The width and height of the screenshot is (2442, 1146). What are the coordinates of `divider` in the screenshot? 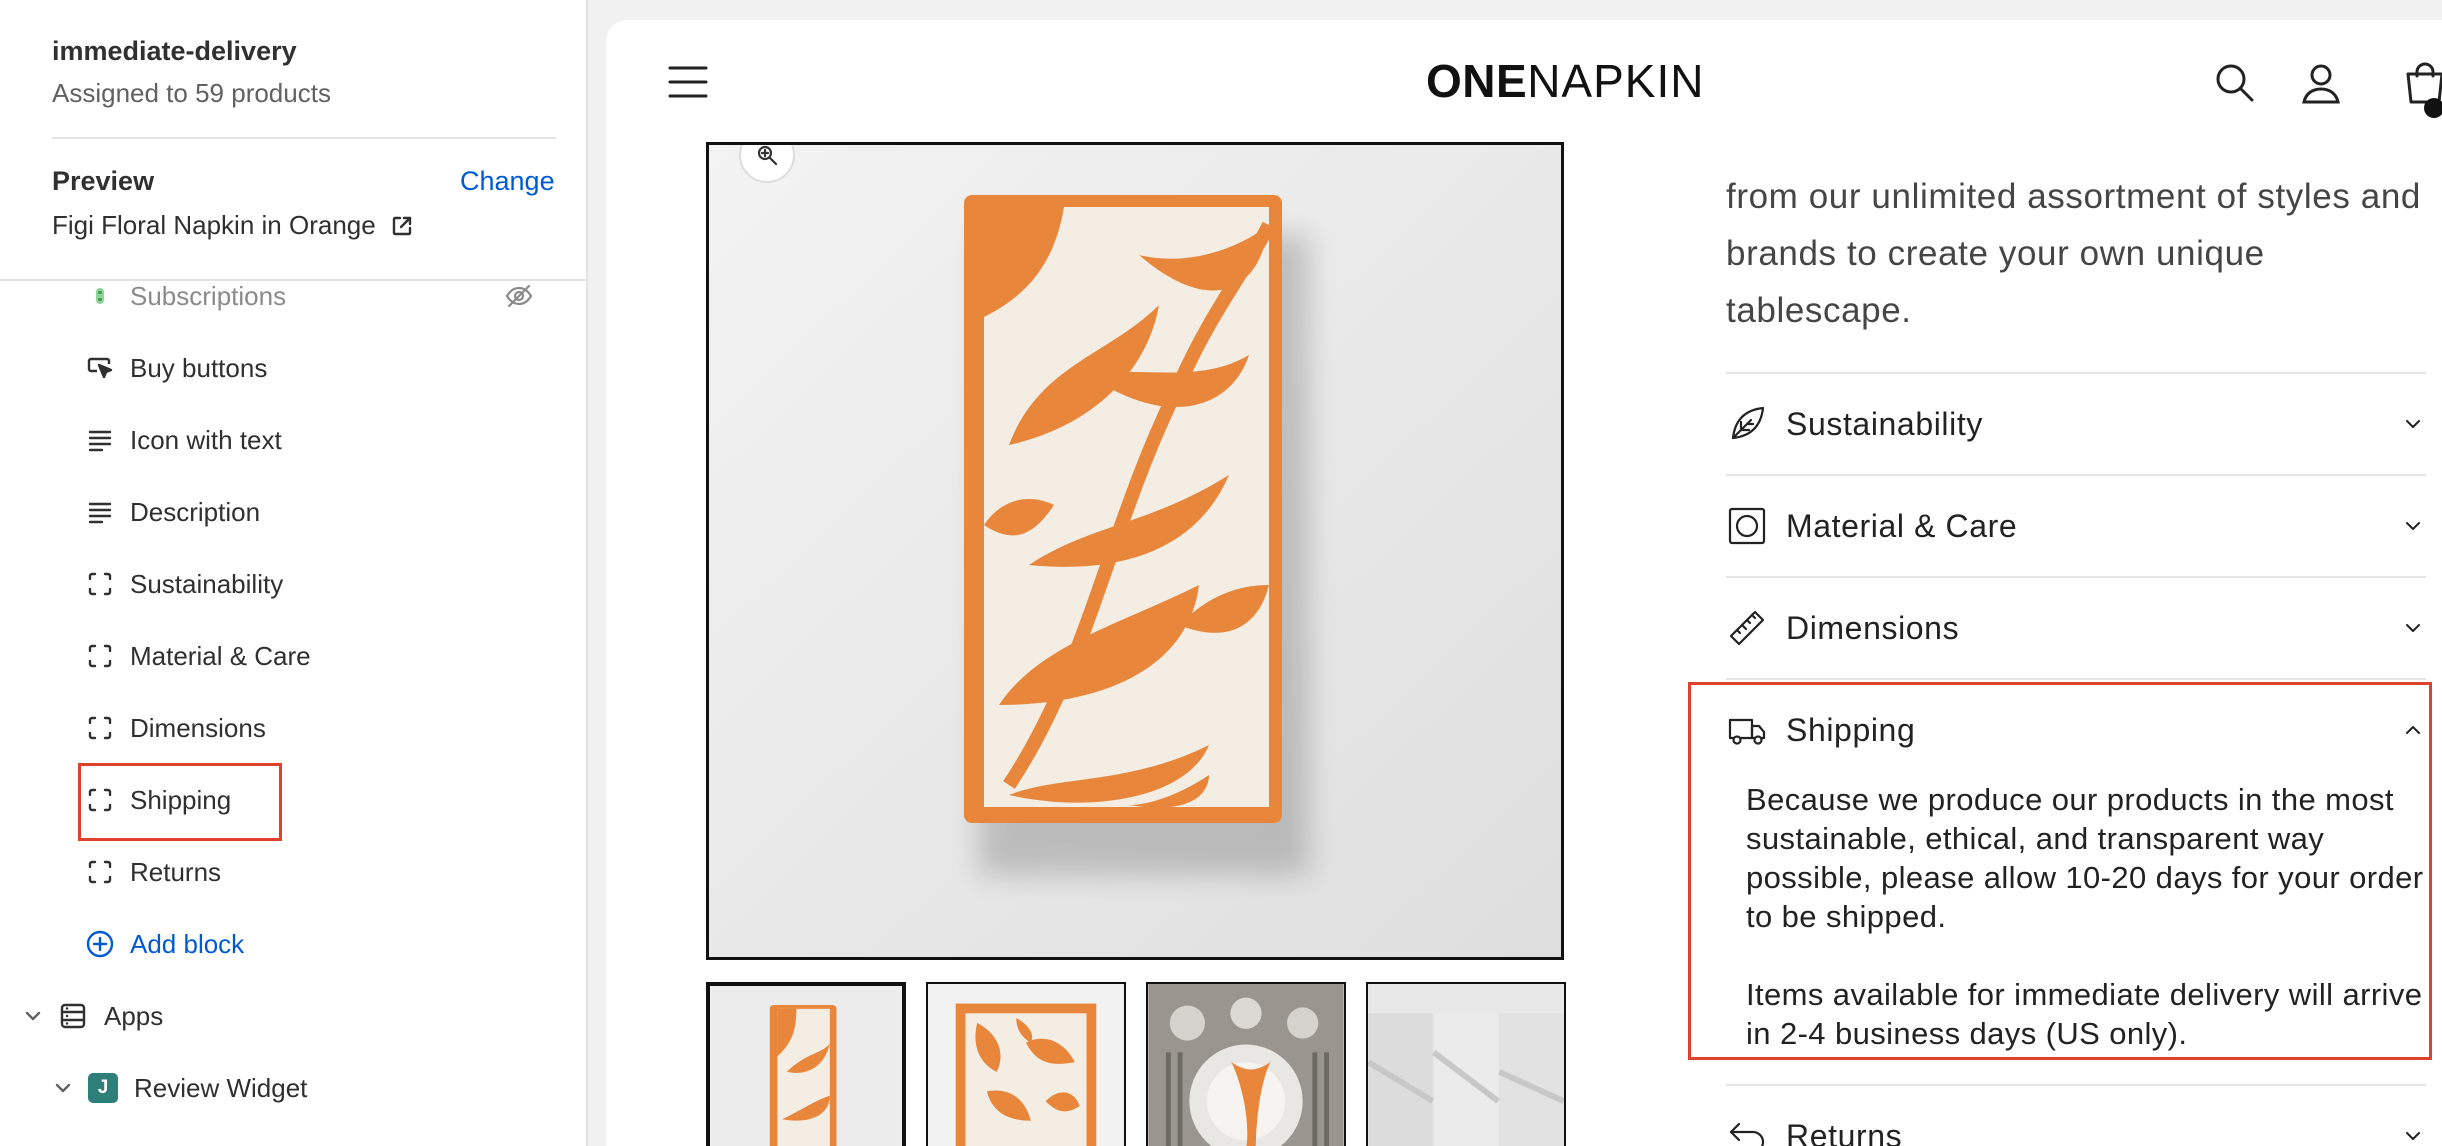 It's located at (304, 138).